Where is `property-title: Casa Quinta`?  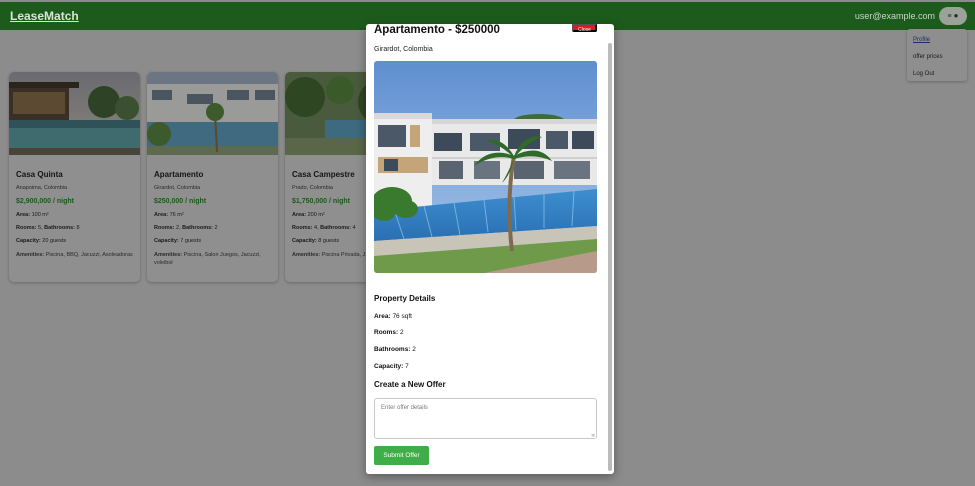 property-title: Casa Quinta is located at coordinates (39, 174).